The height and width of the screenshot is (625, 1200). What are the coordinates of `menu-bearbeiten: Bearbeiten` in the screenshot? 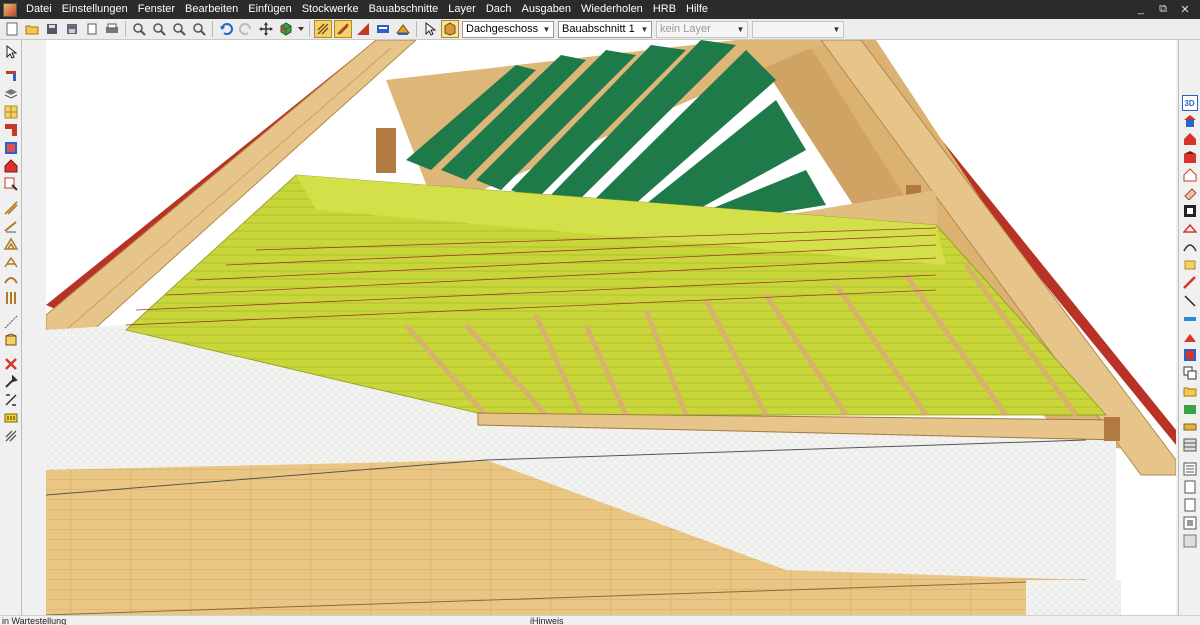 It's located at (211, 9).